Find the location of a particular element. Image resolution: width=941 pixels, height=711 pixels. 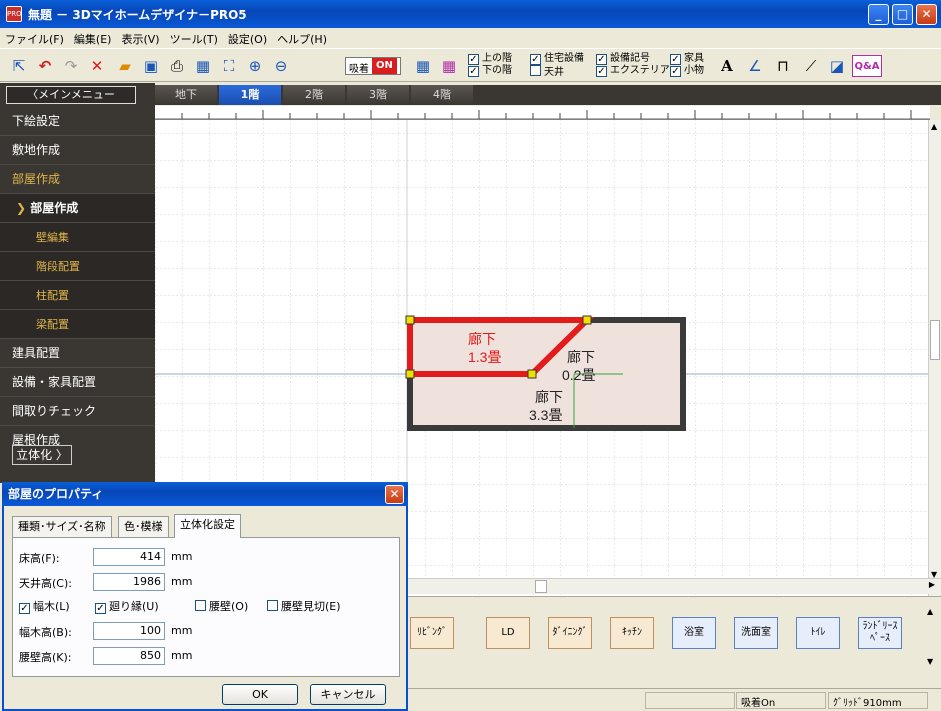

palette-ld: LD is located at coordinates (508, 633).